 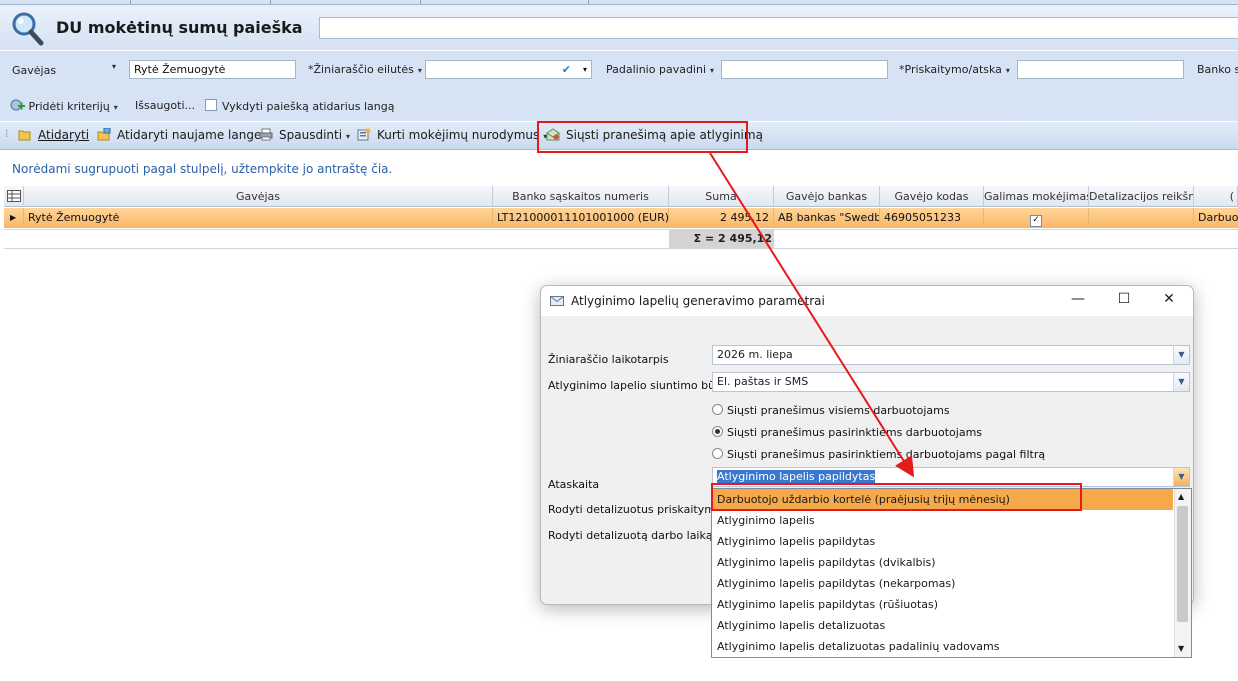 I want to click on annotation-arrow, so click(x=812, y=315).